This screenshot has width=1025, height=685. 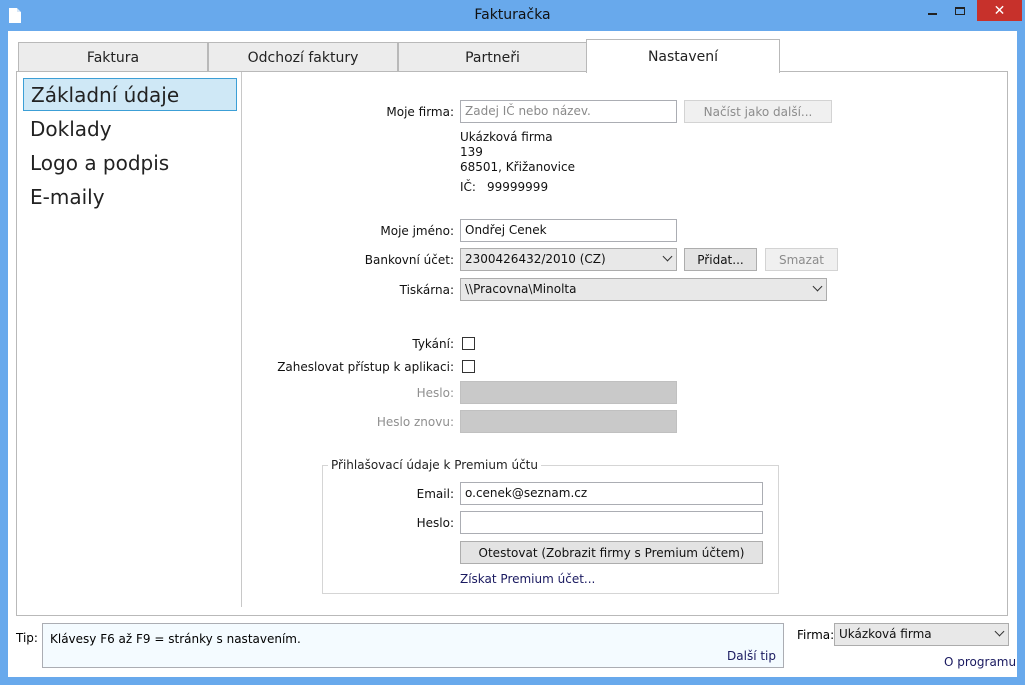 What do you see at coordinates (568, 230) in the screenshot?
I see `my-name-input: Ondřej Cenek` at bounding box center [568, 230].